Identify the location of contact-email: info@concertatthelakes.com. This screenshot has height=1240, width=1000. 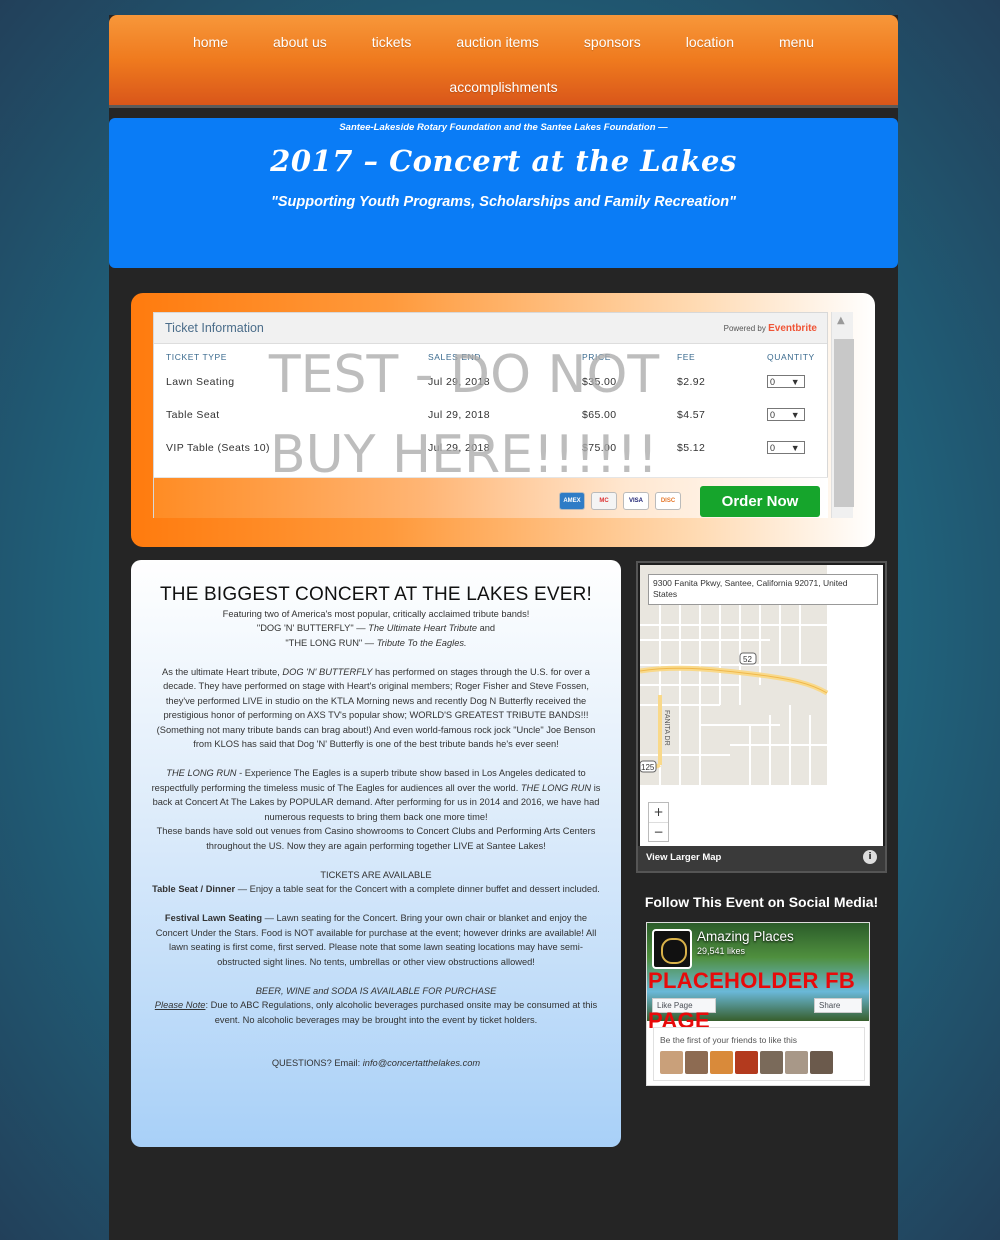
(421, 1063).